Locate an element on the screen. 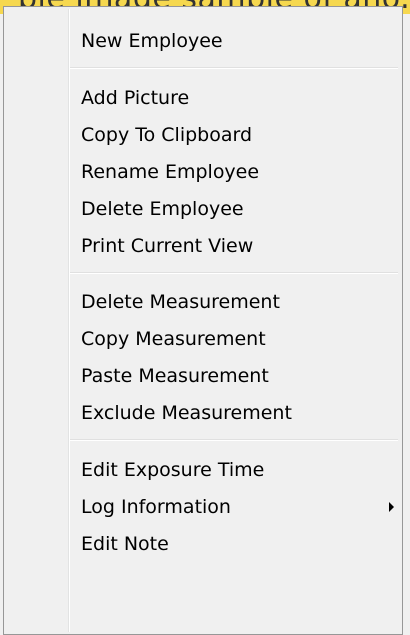  menu-item-edit-note: Edit Note is located at coordinates (203, 544).